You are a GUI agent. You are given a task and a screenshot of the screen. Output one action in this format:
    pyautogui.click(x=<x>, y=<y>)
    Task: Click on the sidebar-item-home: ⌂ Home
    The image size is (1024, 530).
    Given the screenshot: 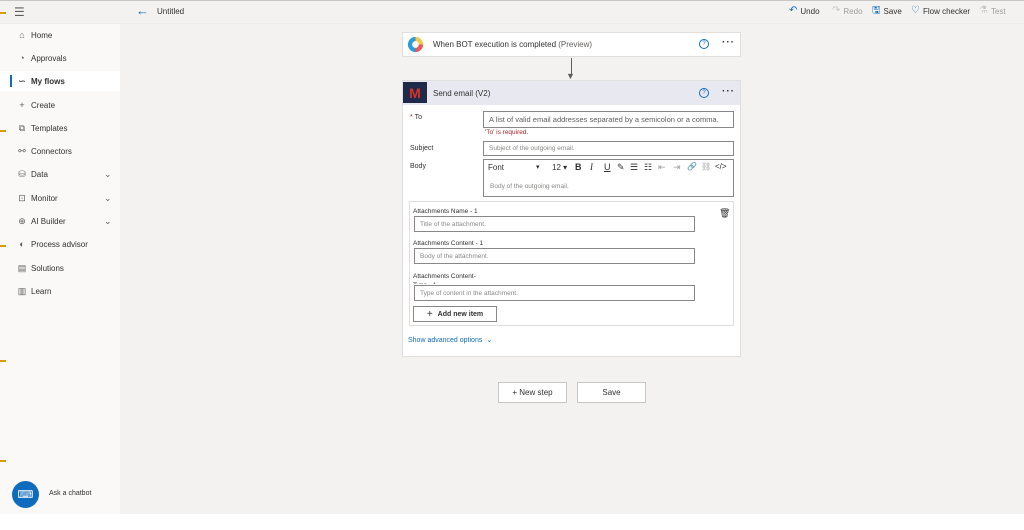 What is the action you would take?
    pyautogui.click(x=60, y=35)
    